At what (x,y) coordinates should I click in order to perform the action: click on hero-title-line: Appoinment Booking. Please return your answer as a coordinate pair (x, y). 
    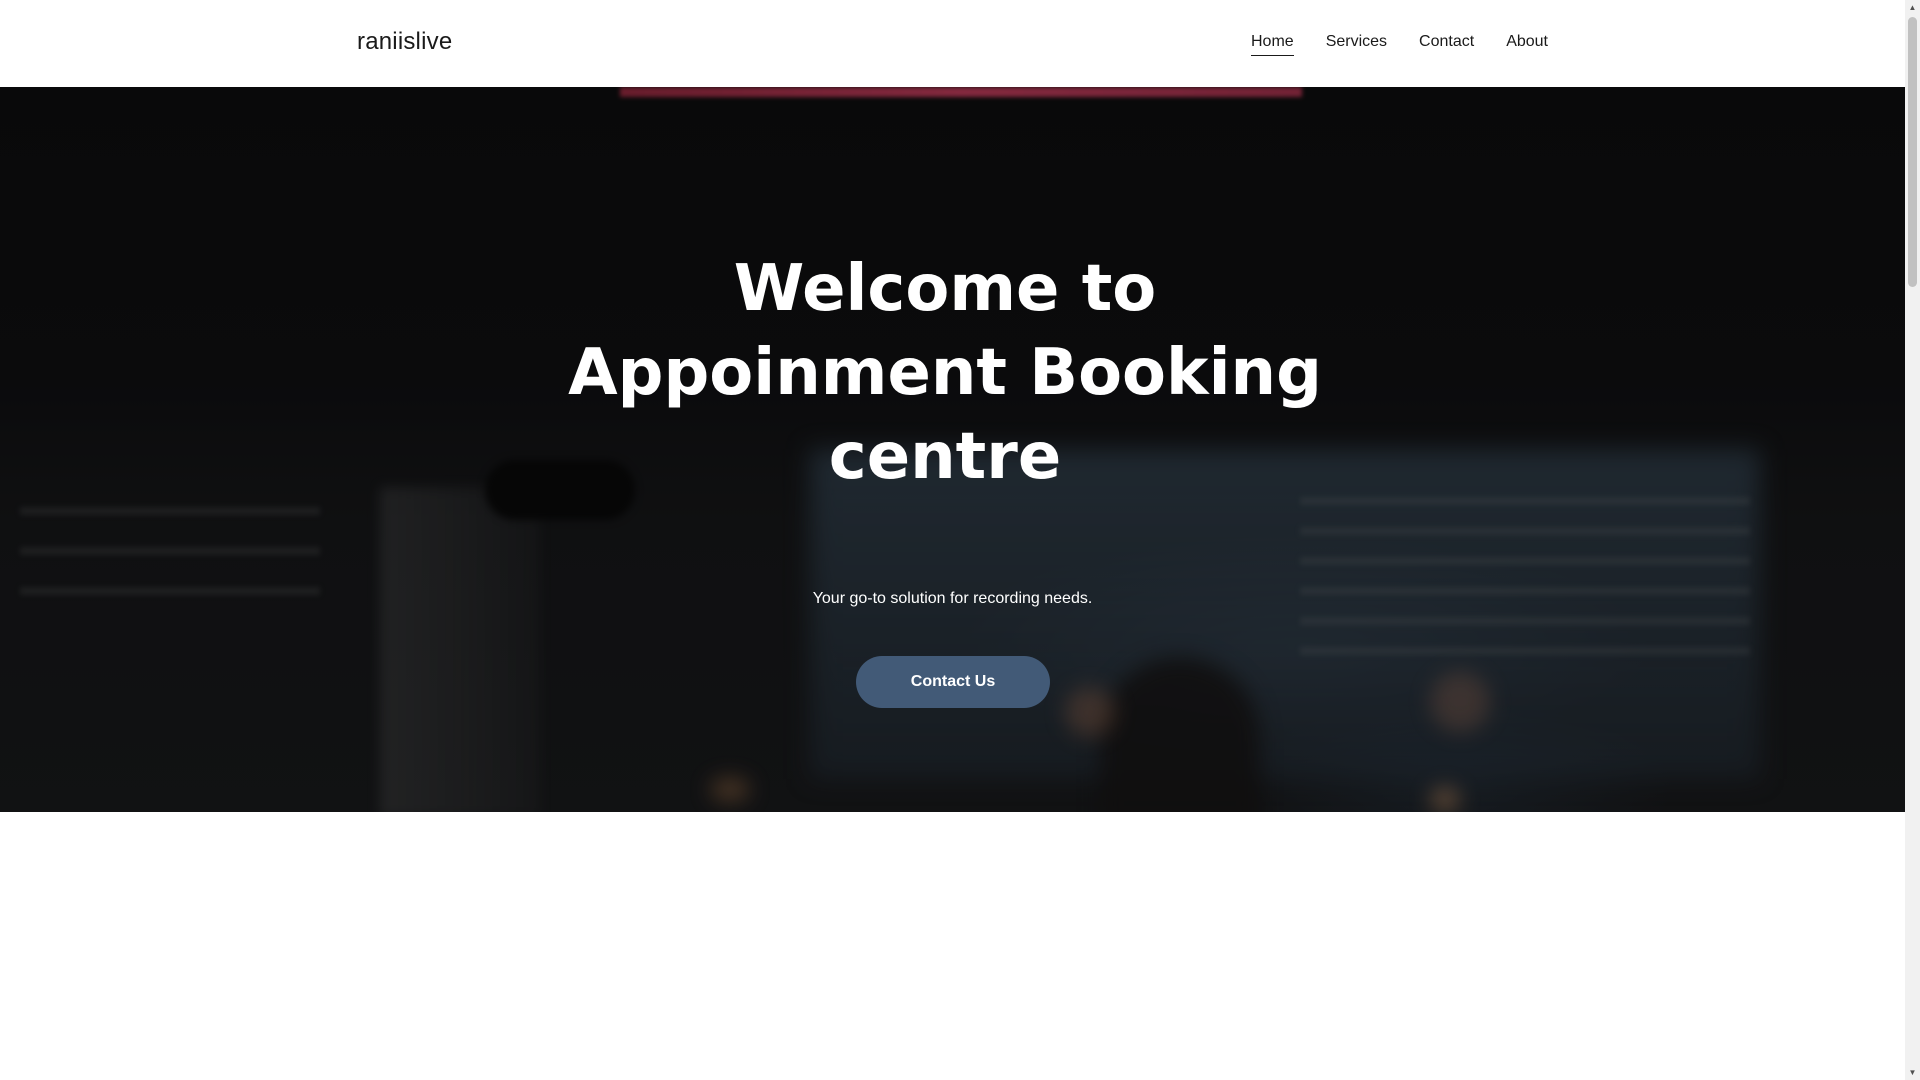
    Looking at the image, I should click on (945, 373).